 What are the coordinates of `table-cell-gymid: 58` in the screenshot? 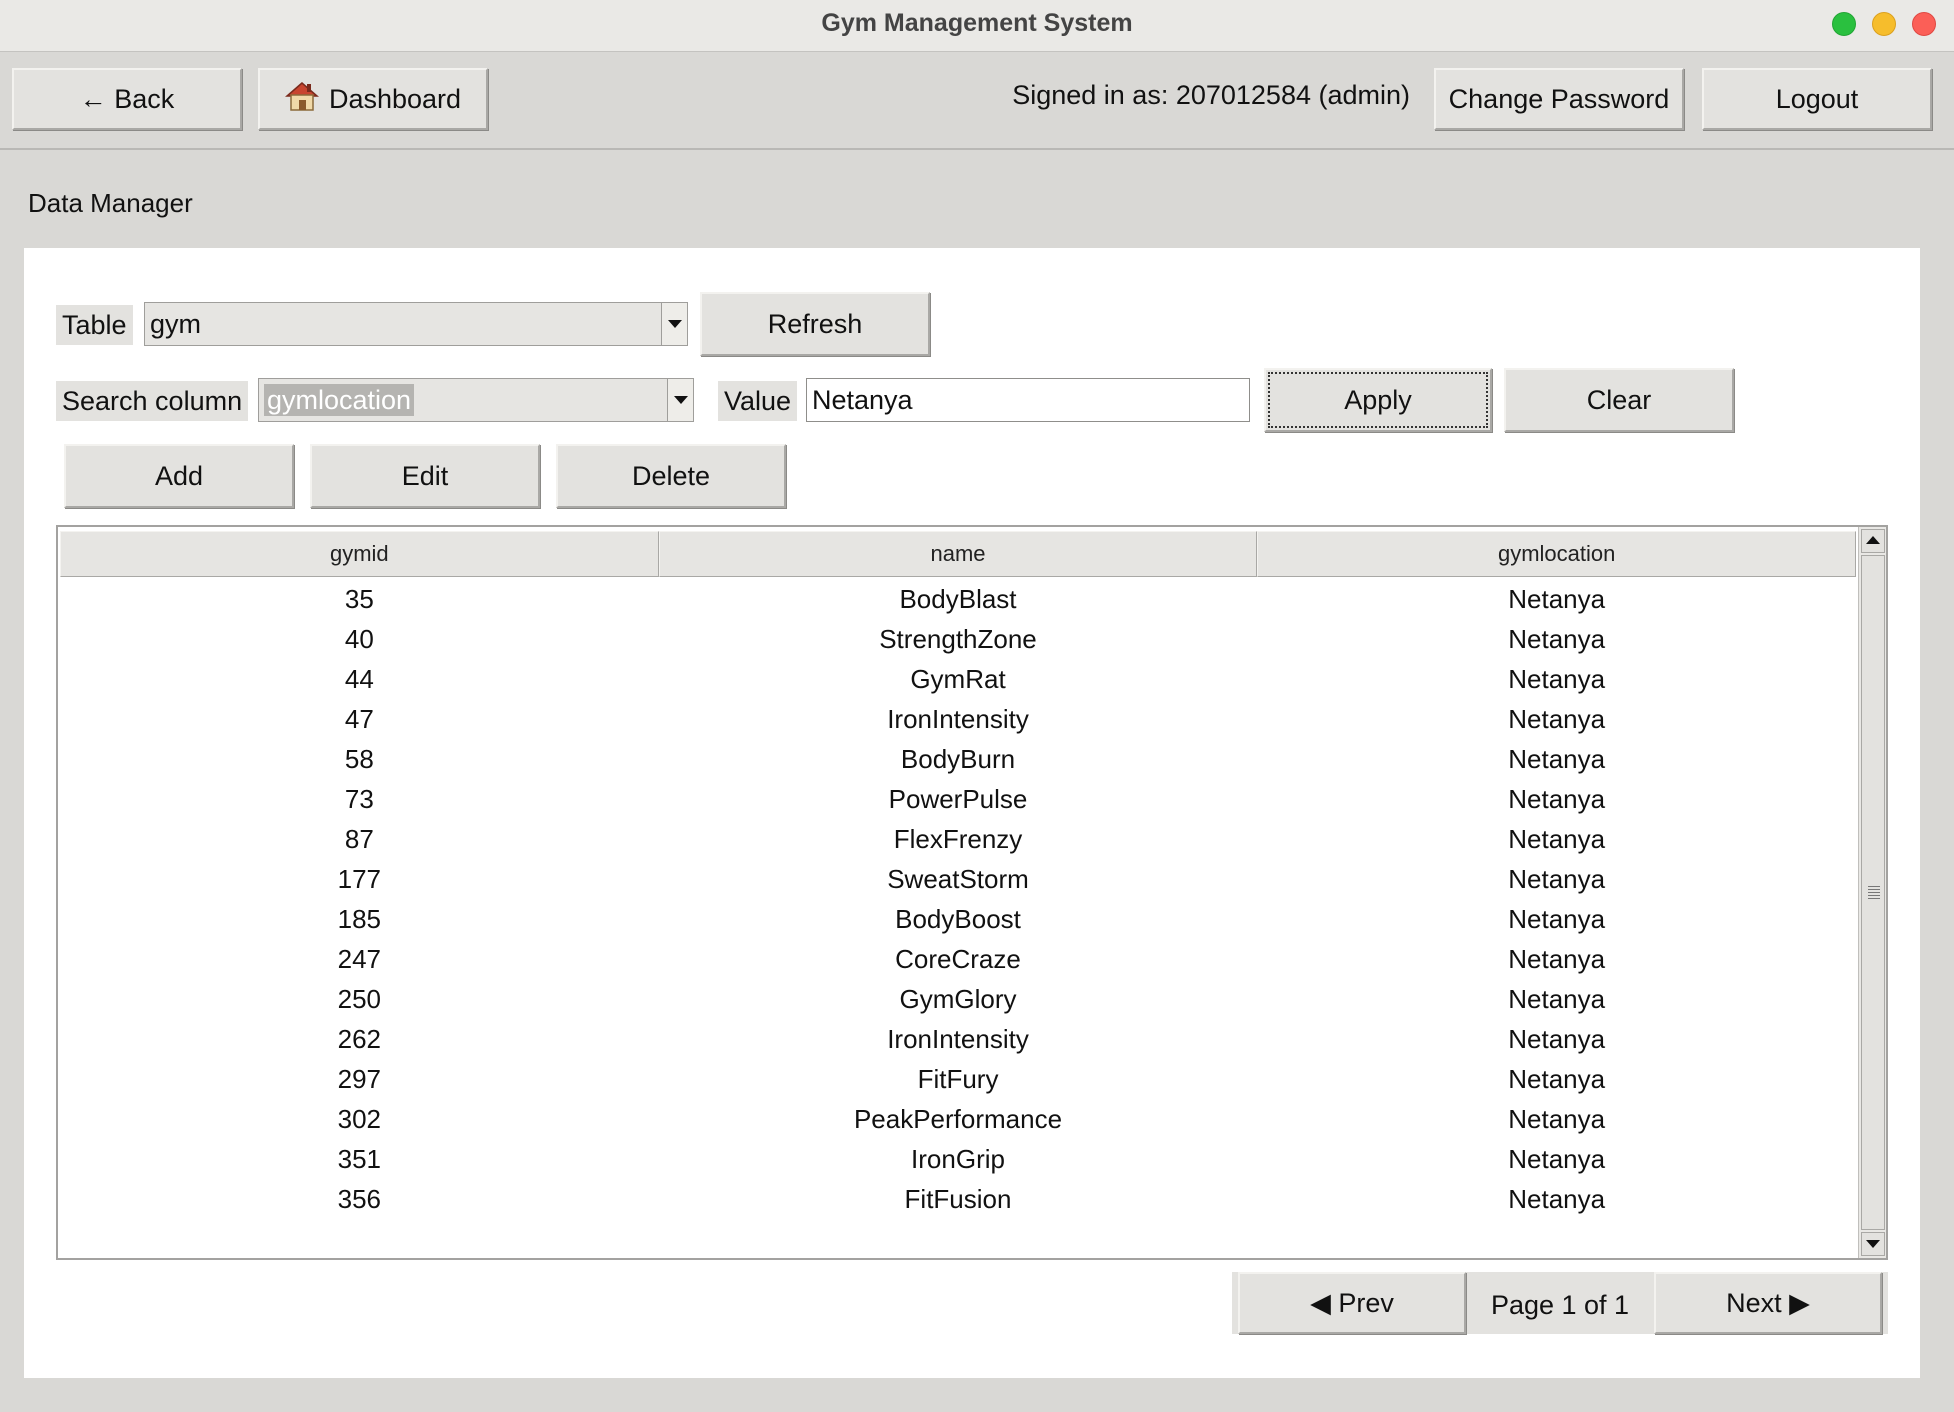 It's located at (359, 759).